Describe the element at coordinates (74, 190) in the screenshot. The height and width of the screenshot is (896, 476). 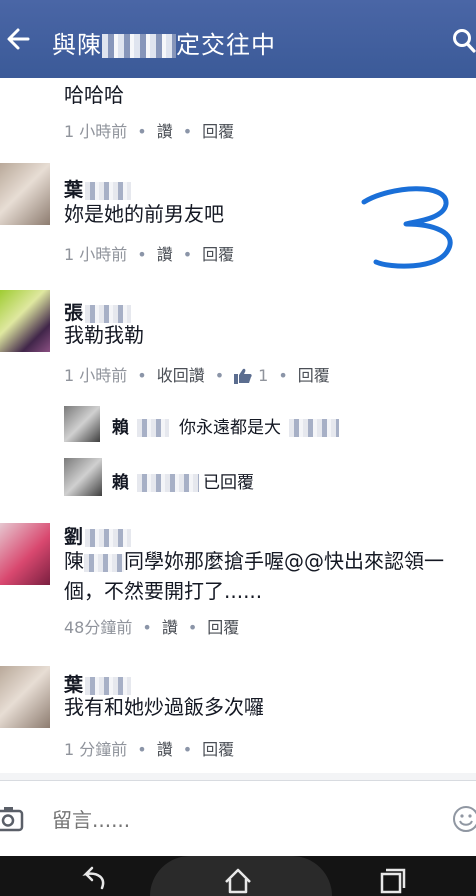
I see `name-text: 葉` at that location.